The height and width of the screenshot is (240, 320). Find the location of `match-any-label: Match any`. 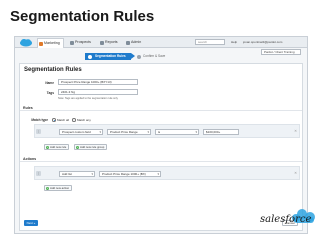

match-any-label: Match any is located at coordinates (84, 120).